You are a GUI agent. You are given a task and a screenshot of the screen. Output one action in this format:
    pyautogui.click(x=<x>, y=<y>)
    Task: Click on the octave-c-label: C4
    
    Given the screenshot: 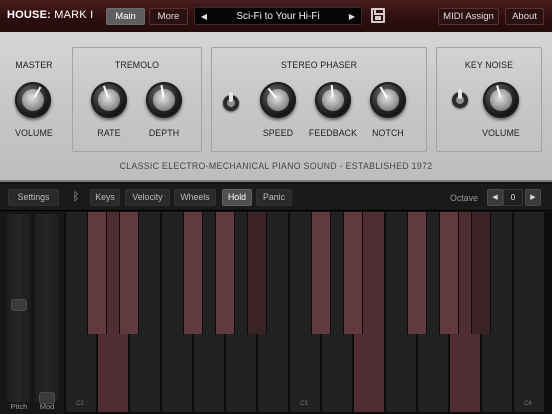 What is the action you would take?
    pyautogui.click(x=528, y=404)
    